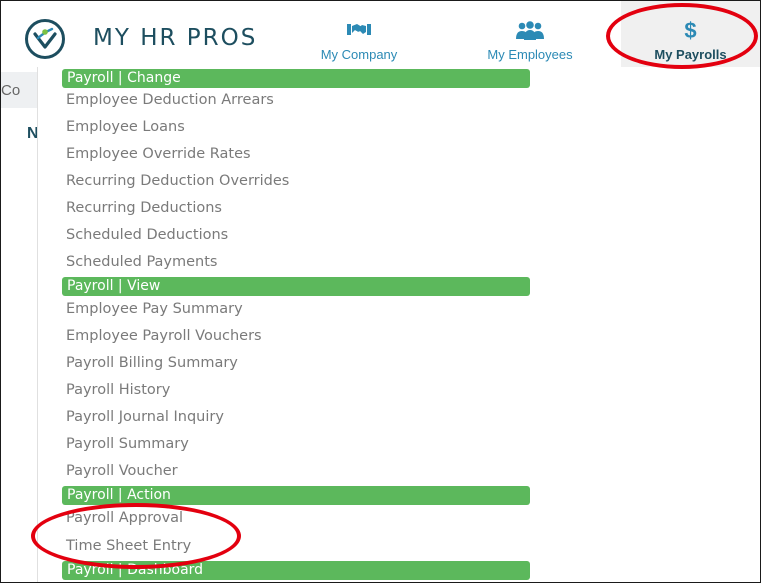 The height and width of the screenshot is (583, 761). Describe the element at coordinates (118, 390) in the screenshot. I see `menu-item-payroll-history: Payroll History` at that location.